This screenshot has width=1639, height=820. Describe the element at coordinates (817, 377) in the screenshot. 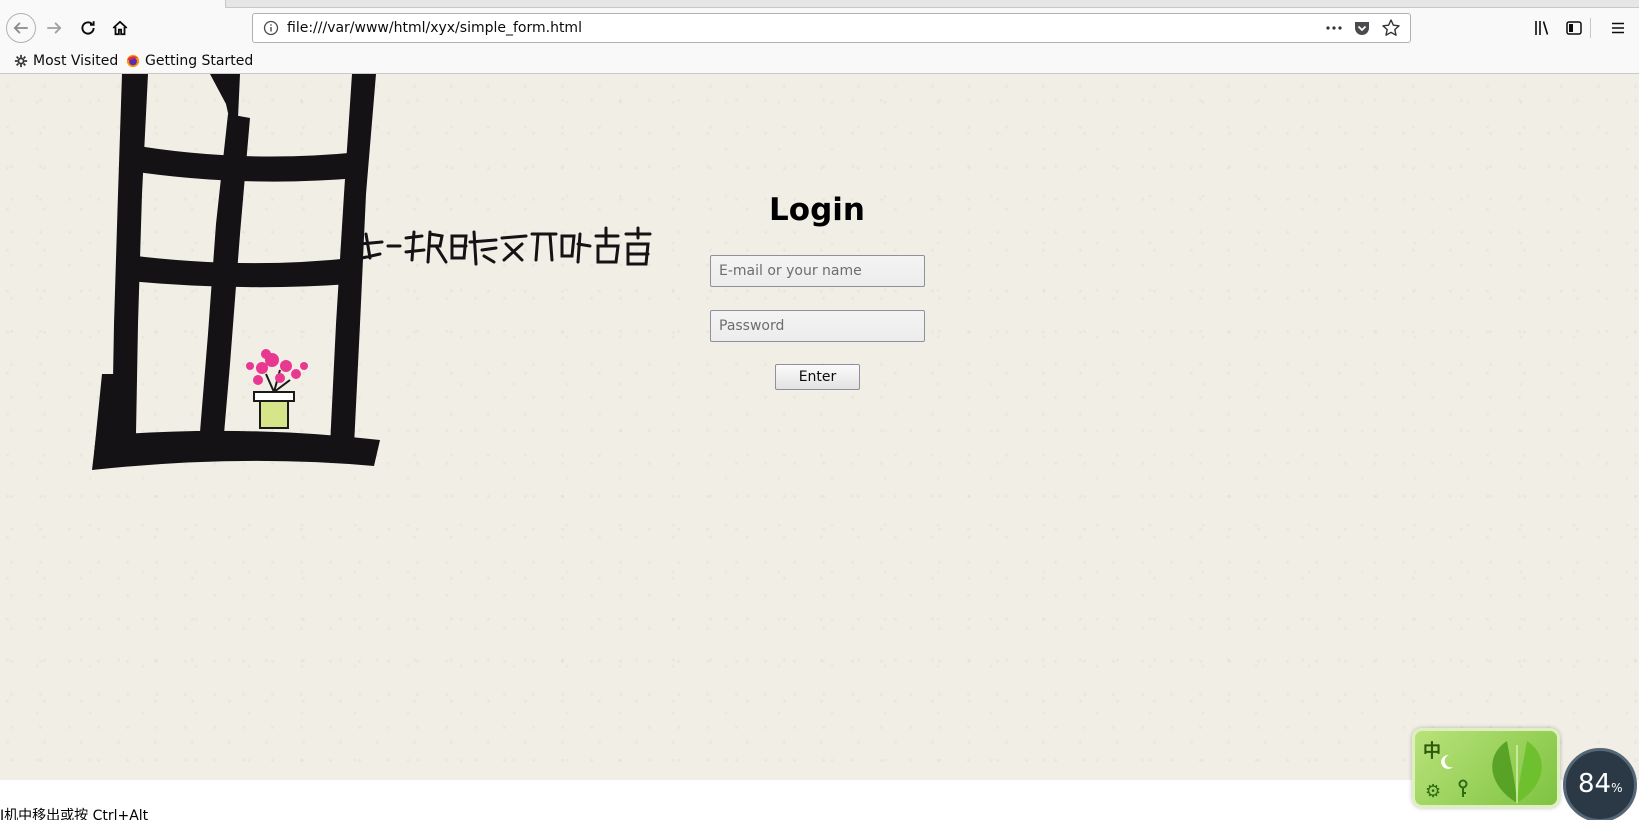

I see `enter-button: Enter` at that location.